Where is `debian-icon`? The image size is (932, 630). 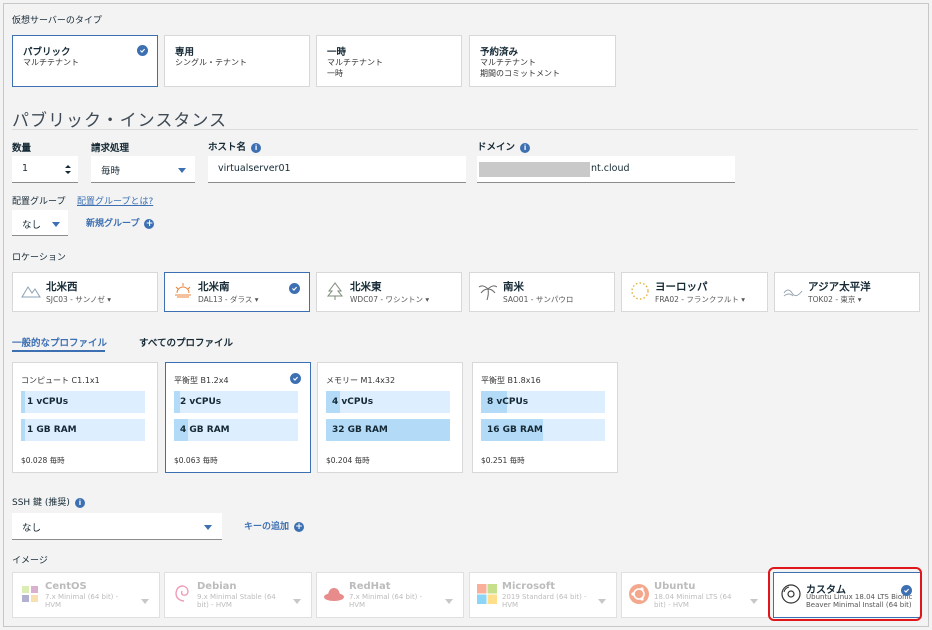
debian-icon is located at coordinates (182, 593).